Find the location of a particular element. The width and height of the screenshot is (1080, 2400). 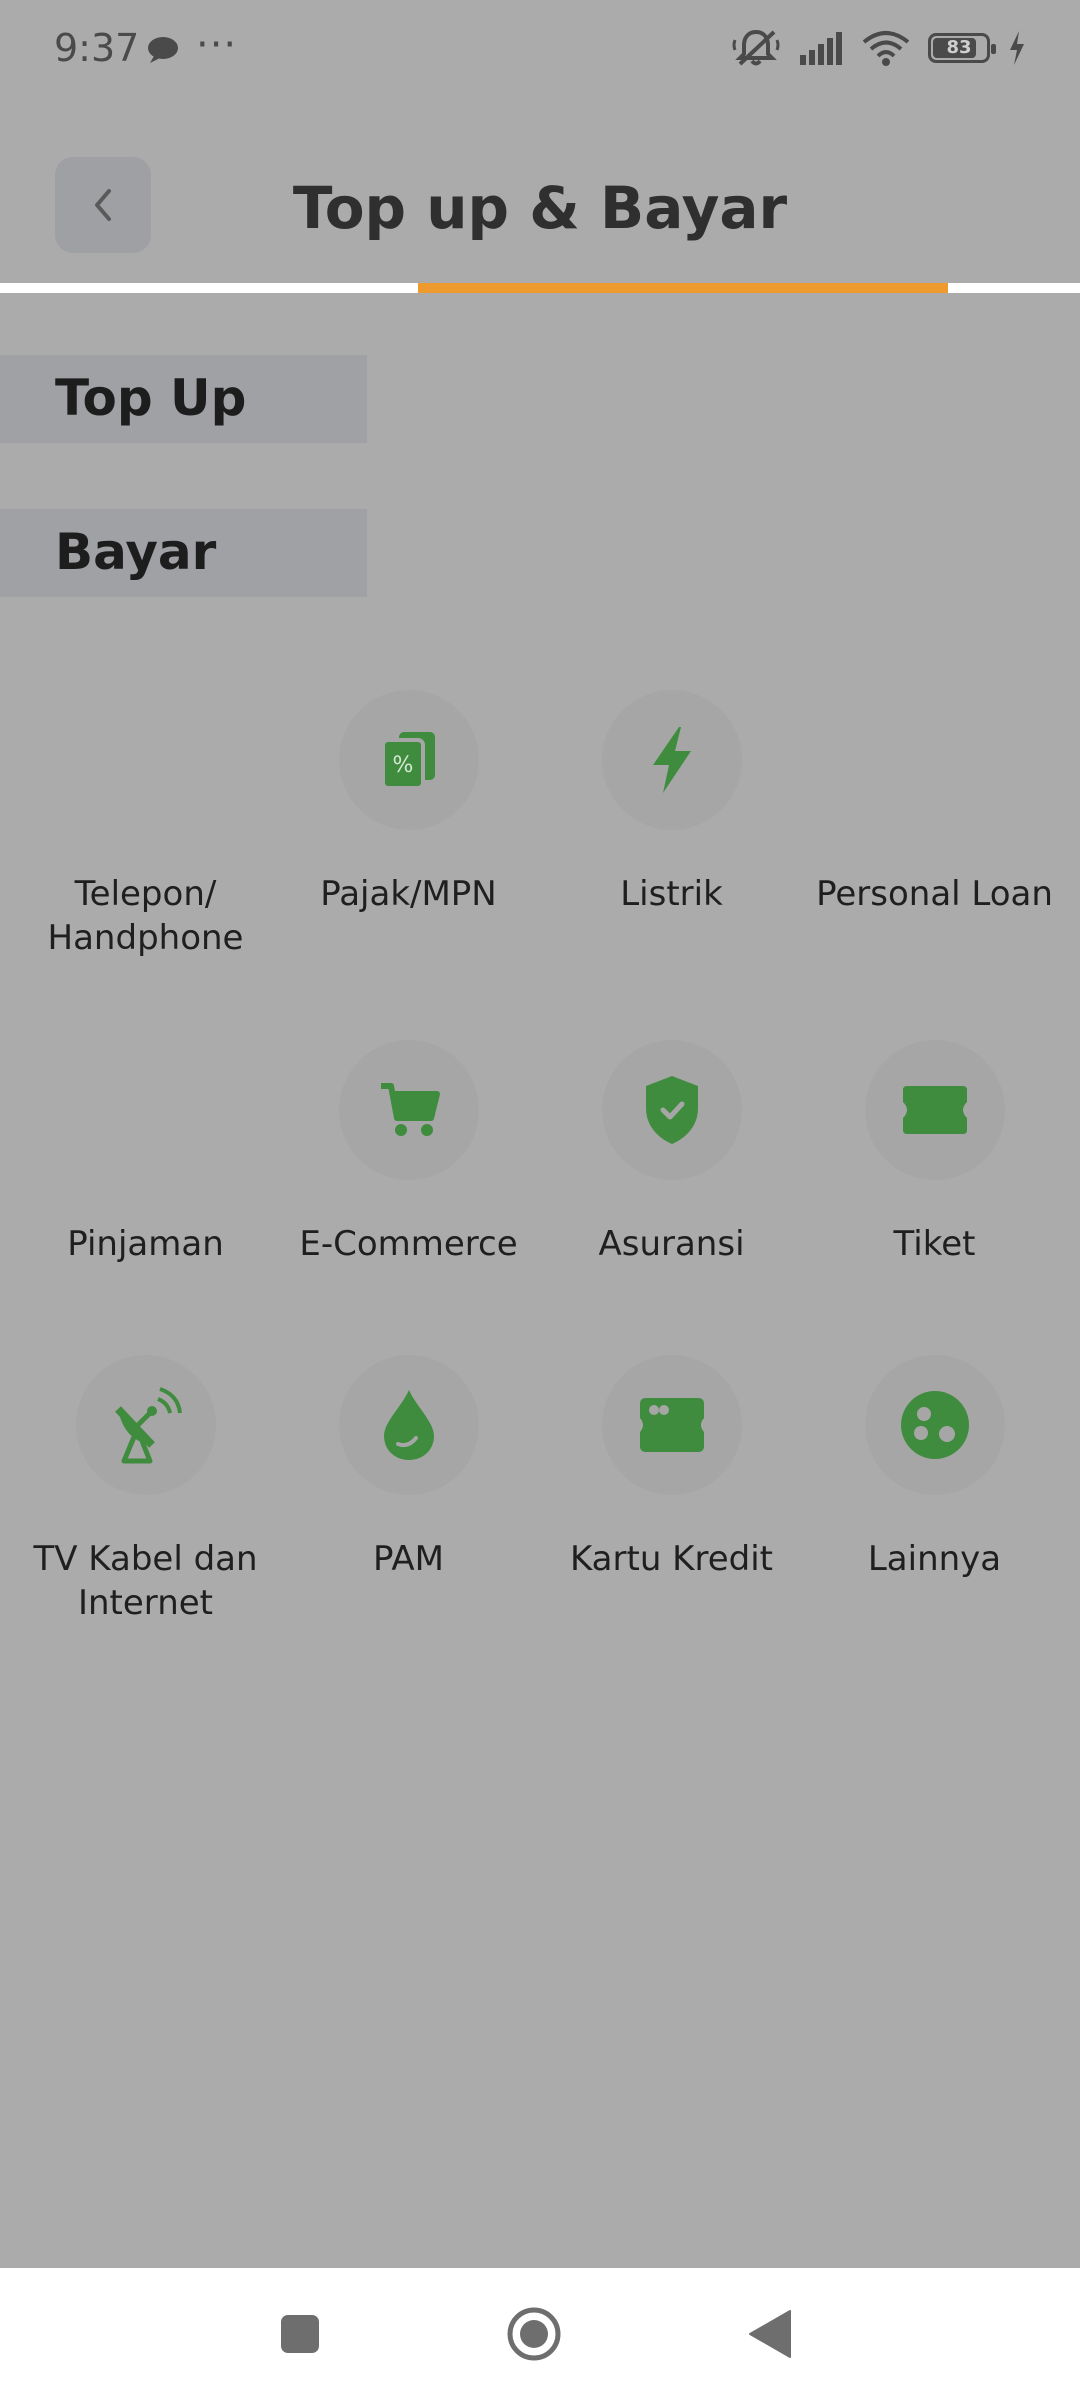

cart-icon is located at coordinates (408, 1110).